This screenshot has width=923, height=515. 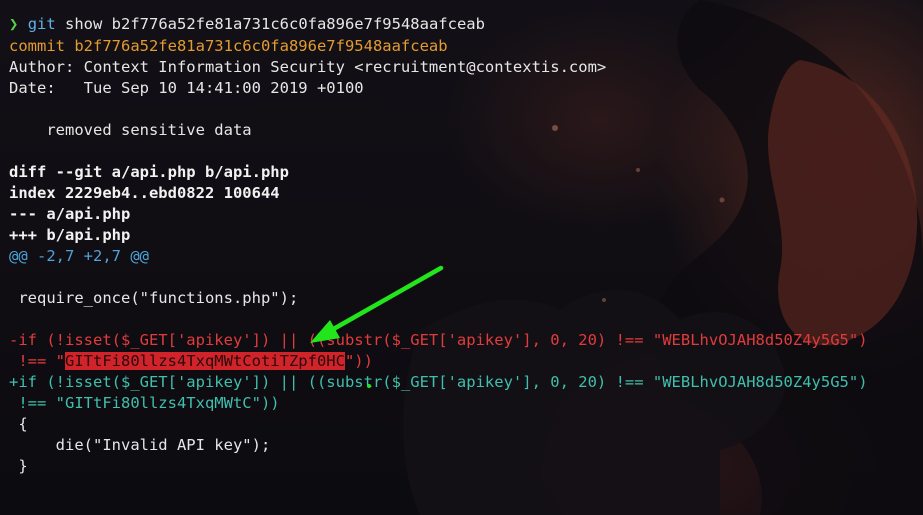 I want to click on diff-context-require: require_once("functions.php");, so click(x=154, y=298).